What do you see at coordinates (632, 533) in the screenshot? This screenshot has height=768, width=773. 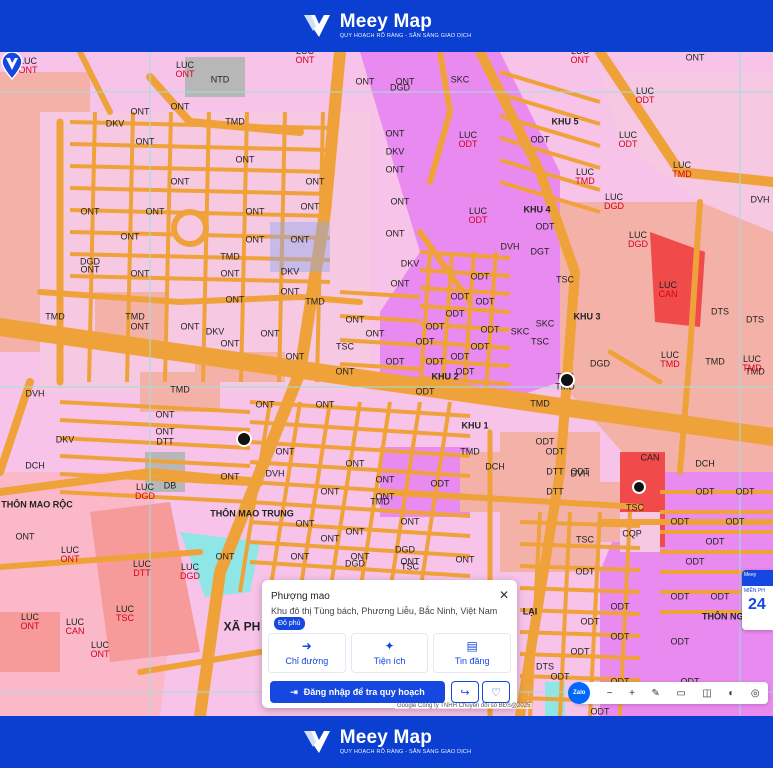 I see `zone-label: CQP` at bounding box center [632, 533].